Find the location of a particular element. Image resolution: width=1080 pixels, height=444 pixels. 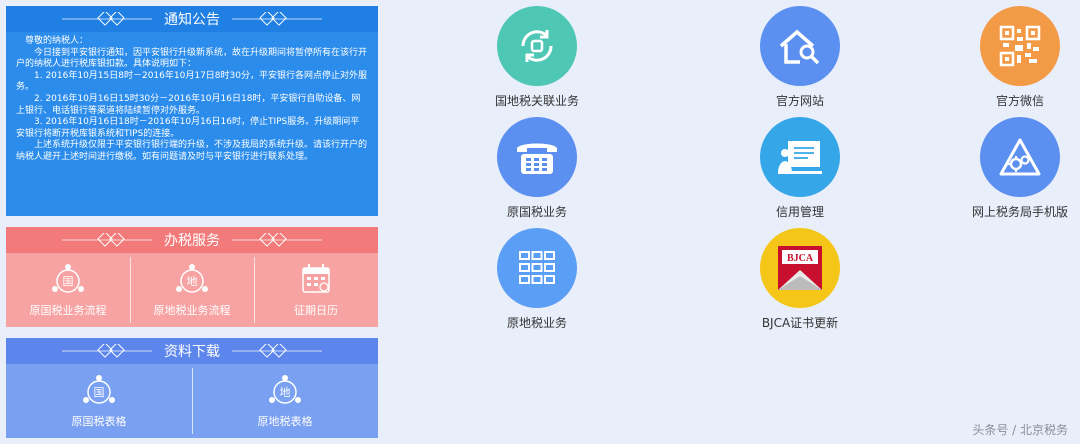

tile-label: 原地税表格 is located at coordinates (285, 421).